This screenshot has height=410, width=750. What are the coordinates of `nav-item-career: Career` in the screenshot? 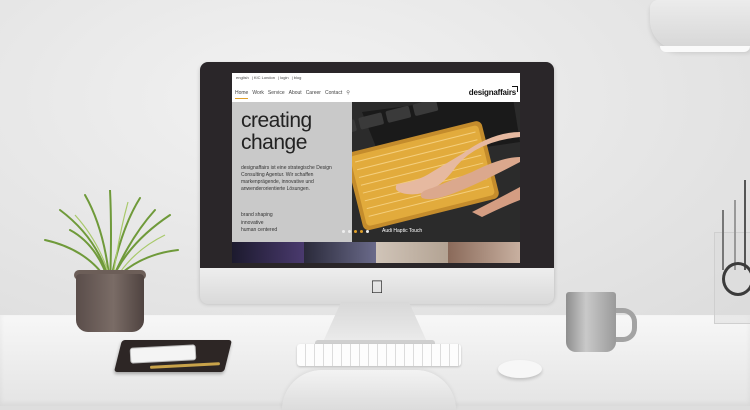 It's located at (313, 94).